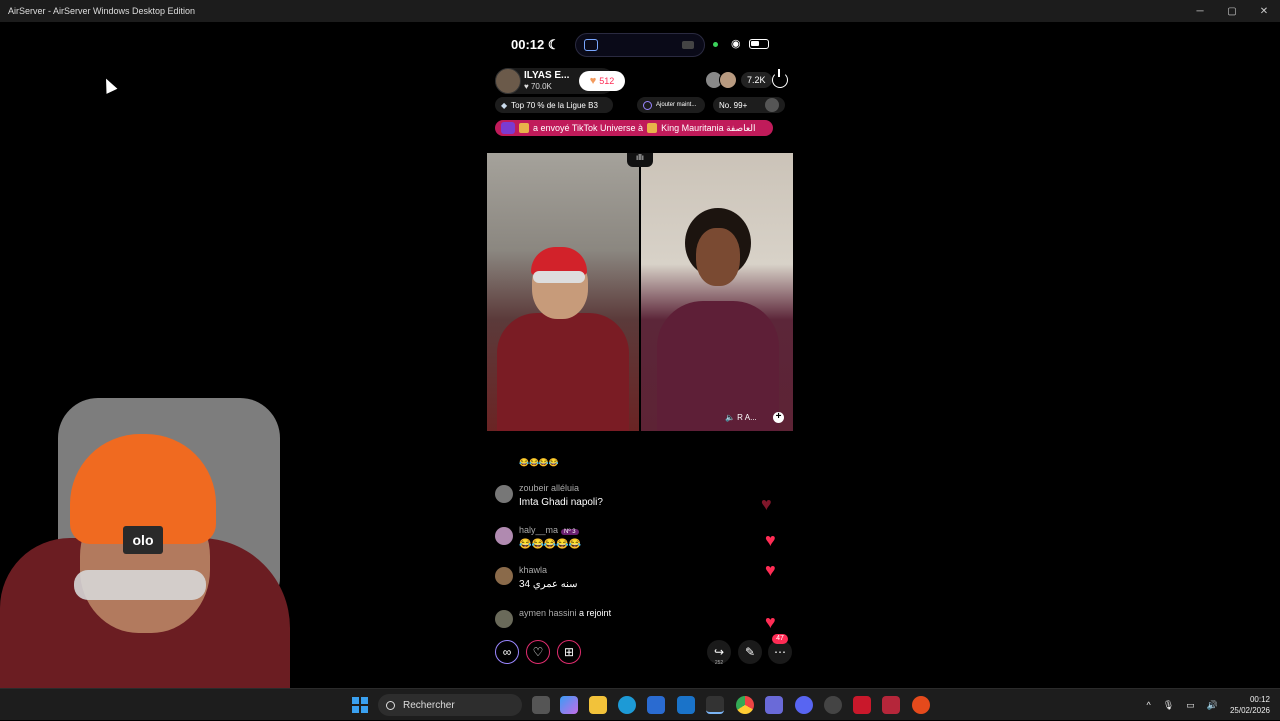 Image resolution: width=1280 pixels, height=721 pixels. I want to click on windows-taskbar: Rechercher ^ 🎙 ▭ 🔊 00:12 25/02/2026, so click(640, 704).